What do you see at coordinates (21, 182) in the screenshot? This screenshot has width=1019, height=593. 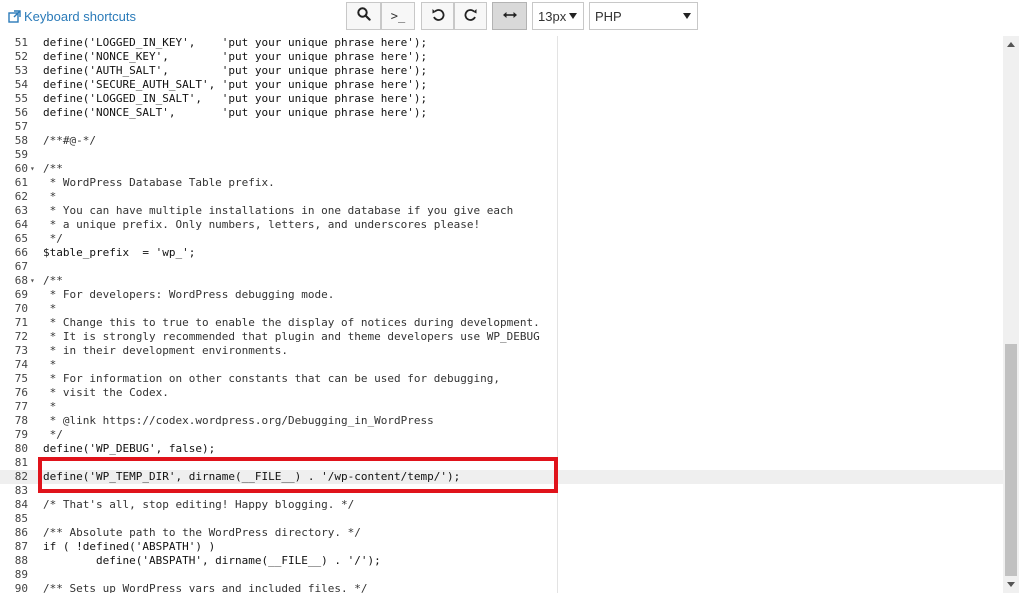 I see `line-number: 61` at bounding box center [21, 182].